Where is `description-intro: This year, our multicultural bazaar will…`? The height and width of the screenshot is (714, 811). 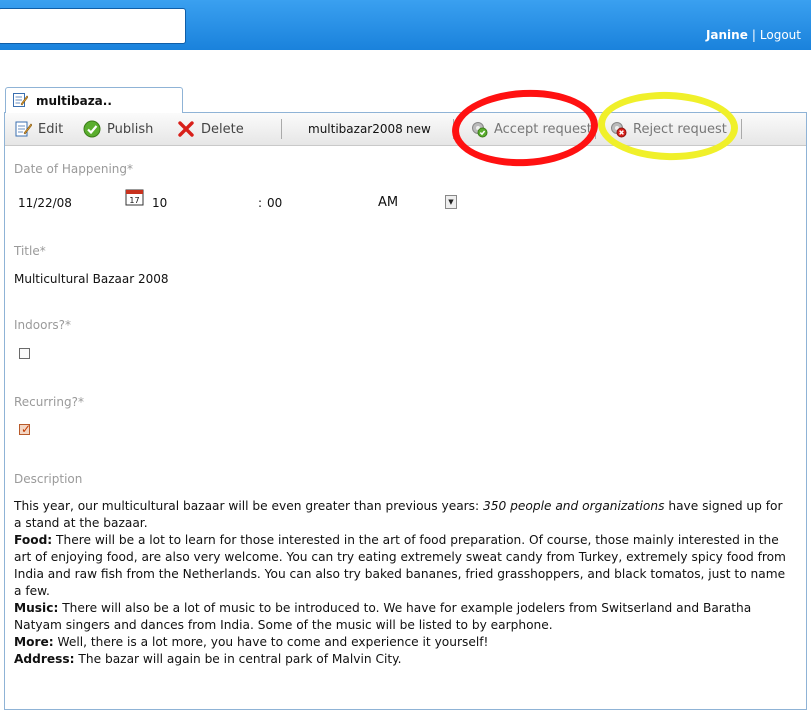 description-intro: This year, our multicultural bazaar will… is located at coordinates (398, 514).